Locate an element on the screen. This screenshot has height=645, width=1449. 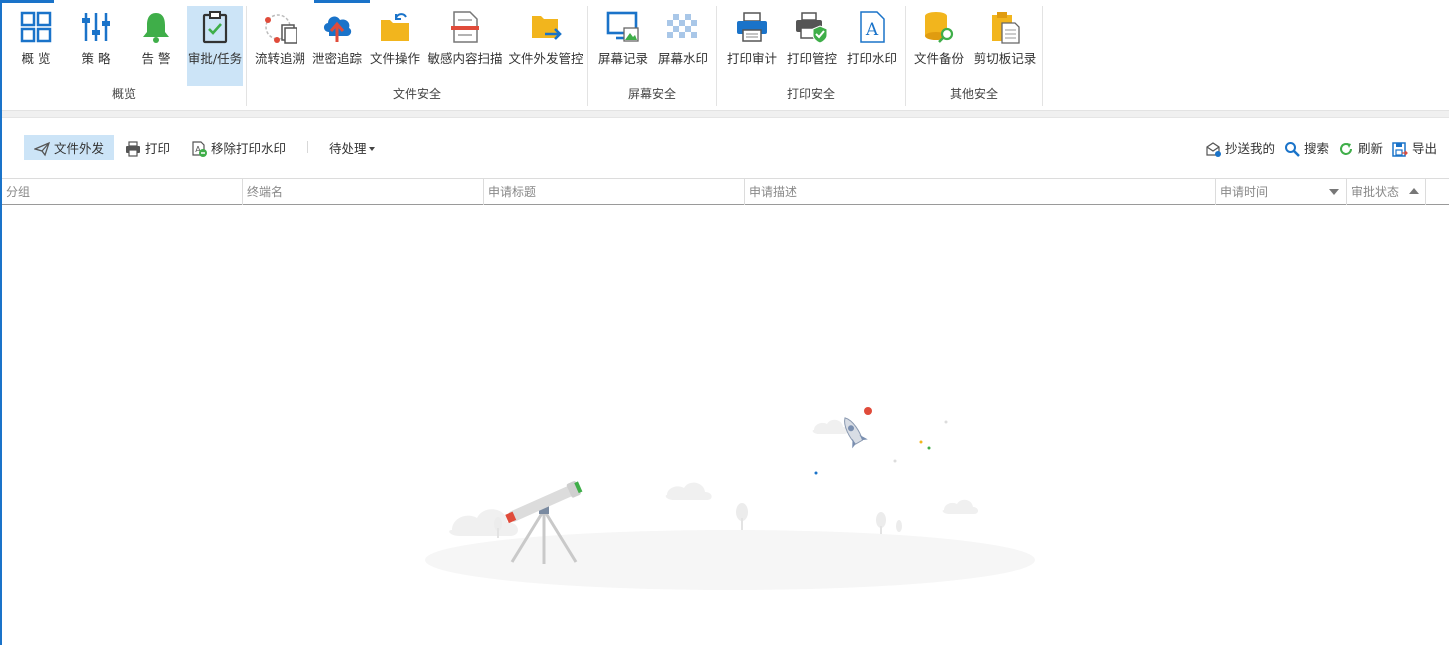
ribbon-button-leak-trace: 泄密追踪 is located at coordinates (337, 46).